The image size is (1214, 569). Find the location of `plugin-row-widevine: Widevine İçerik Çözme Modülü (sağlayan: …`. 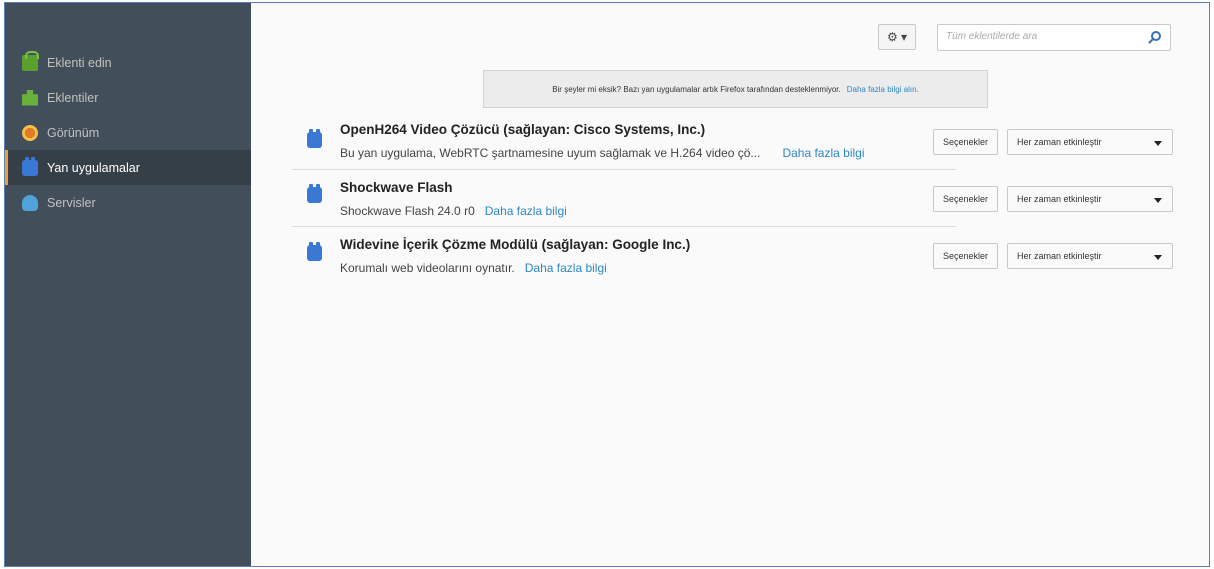

plugin-row-widevine: Widevine İçerik Çözme Modülü (sağlayan: … is located at coordinates (624, 256).